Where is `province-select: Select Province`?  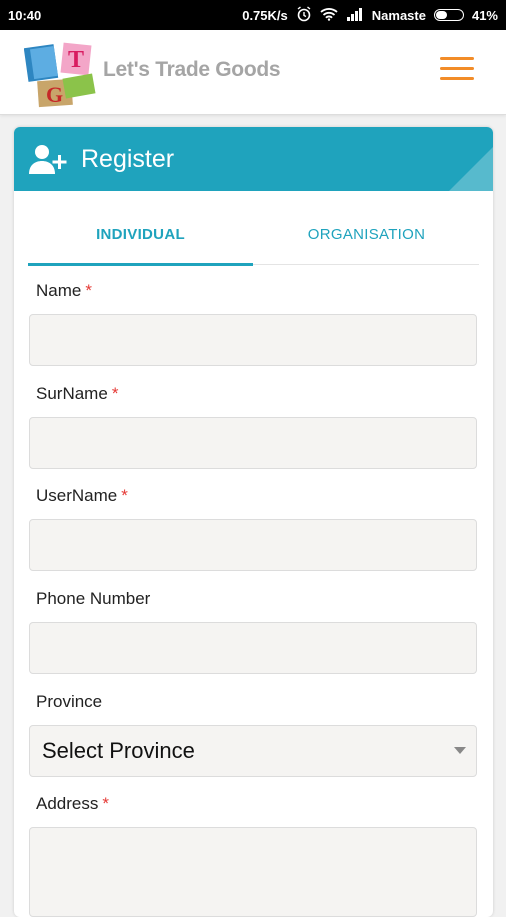
province-select: Select Province is located at coordinates (253, 751).